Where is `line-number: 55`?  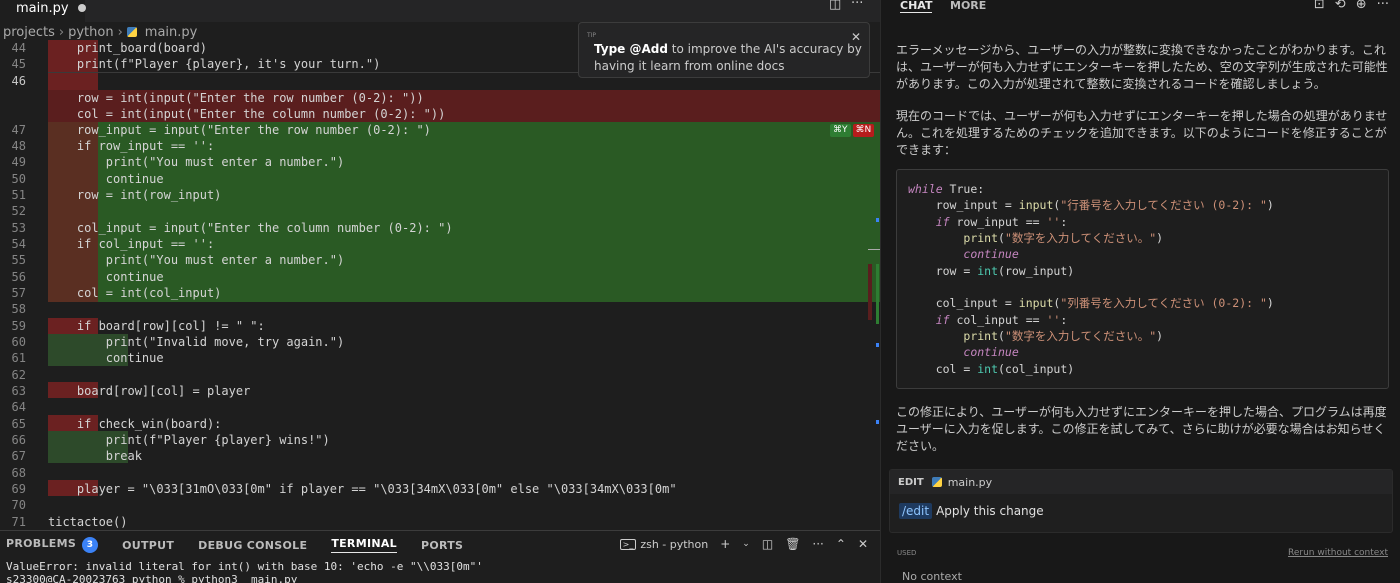
line-number: 55 is located at coordinates (18, 260).